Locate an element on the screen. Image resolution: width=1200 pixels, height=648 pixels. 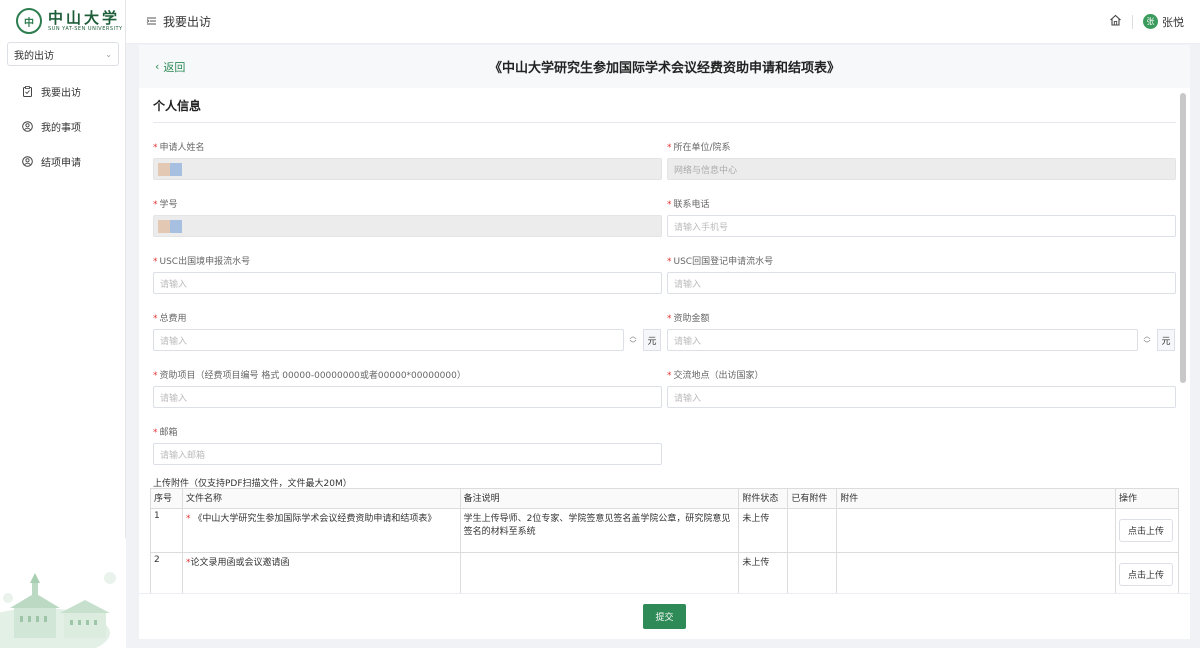
student-id-field is located at coordinates (407, 226).